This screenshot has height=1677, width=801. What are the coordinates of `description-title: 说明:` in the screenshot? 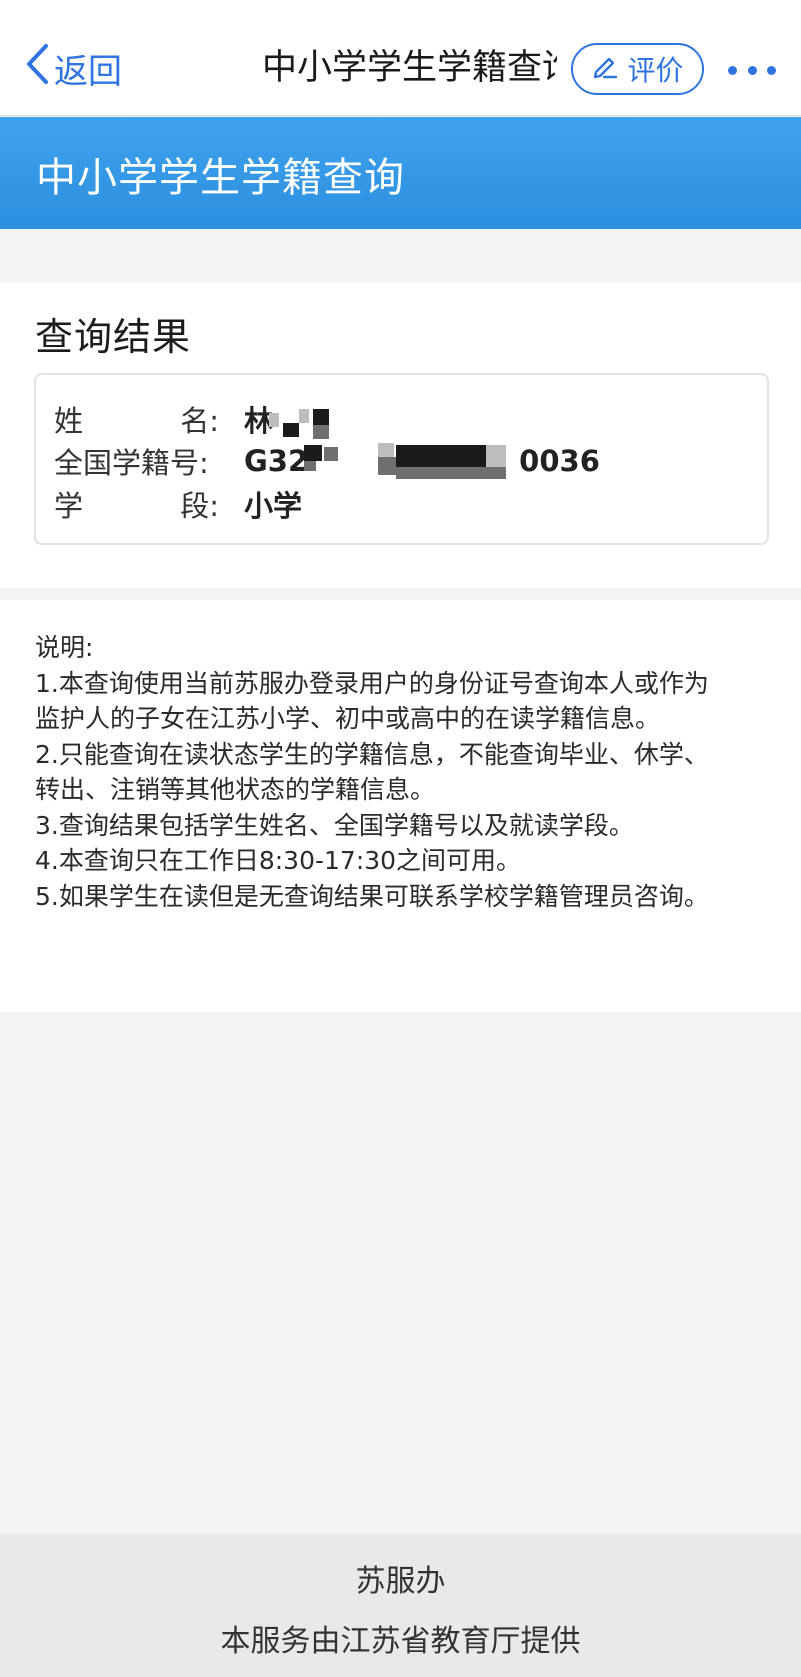 It's located at (64, 647).